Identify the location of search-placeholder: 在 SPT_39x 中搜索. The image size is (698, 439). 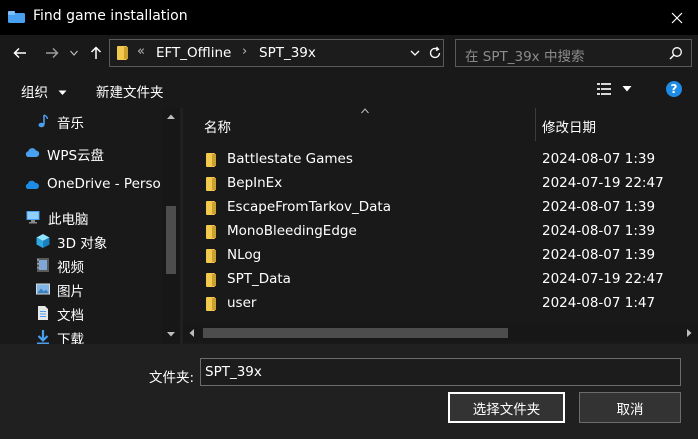
(525, 57).